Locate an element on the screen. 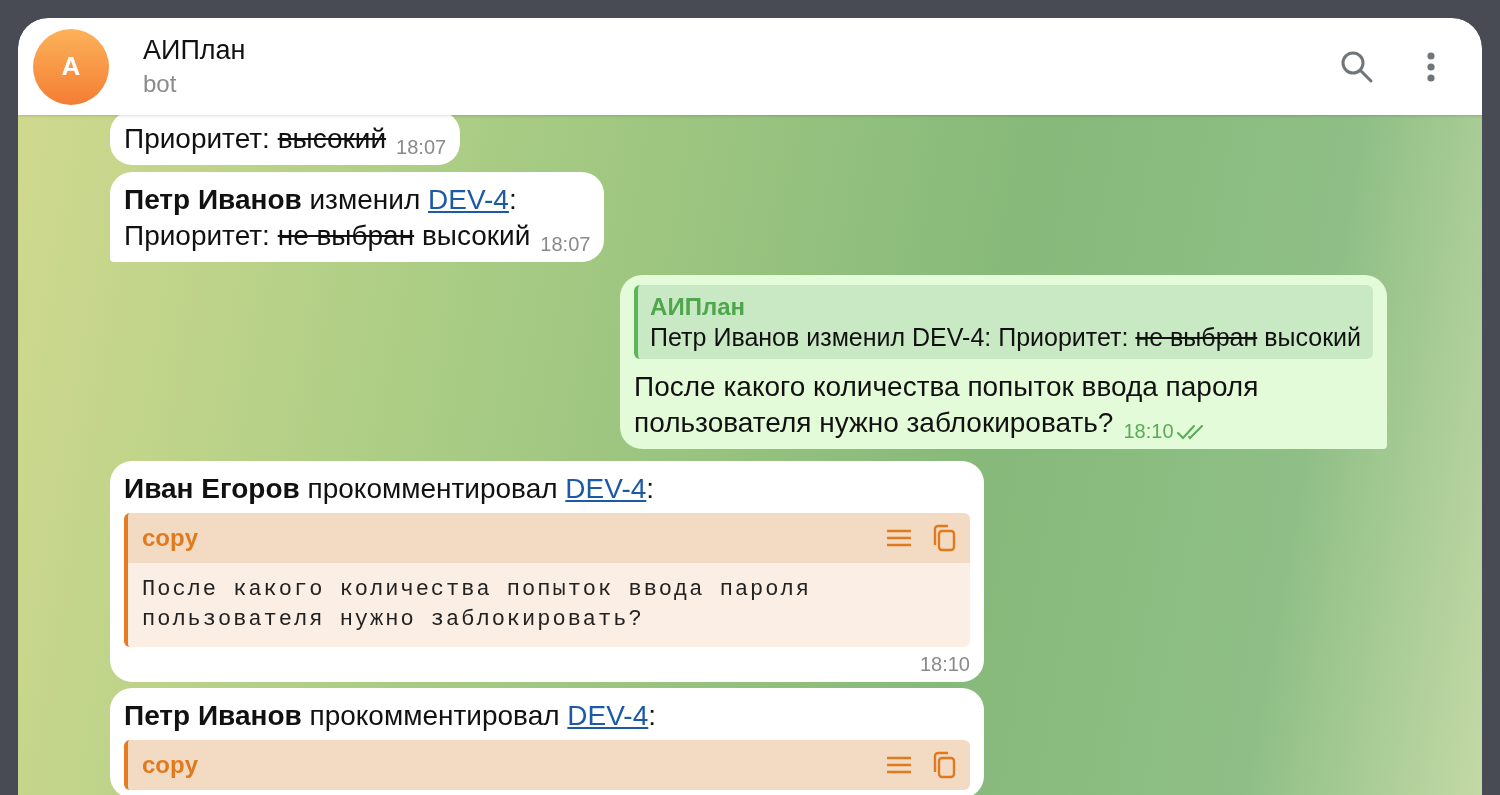 This screenshot has width=1500, height=795. reply-author: АИПлан is located at coordinates (698, 307).